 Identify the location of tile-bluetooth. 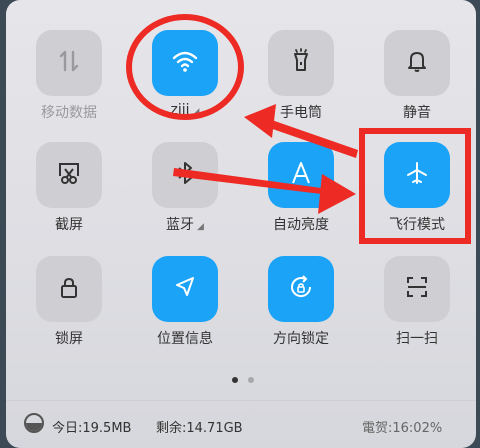
(185, 175).